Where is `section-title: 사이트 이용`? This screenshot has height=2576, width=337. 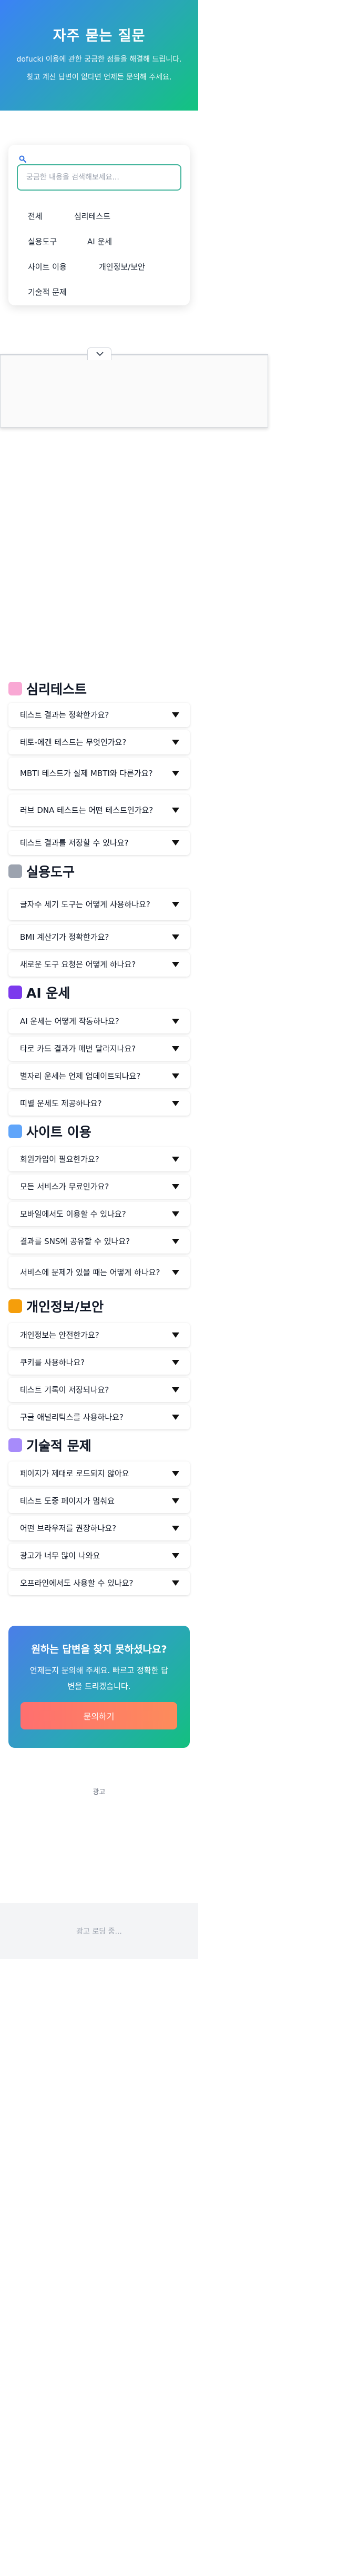 section-title: 사이트 이용 is located at coordinates (49, 1131).